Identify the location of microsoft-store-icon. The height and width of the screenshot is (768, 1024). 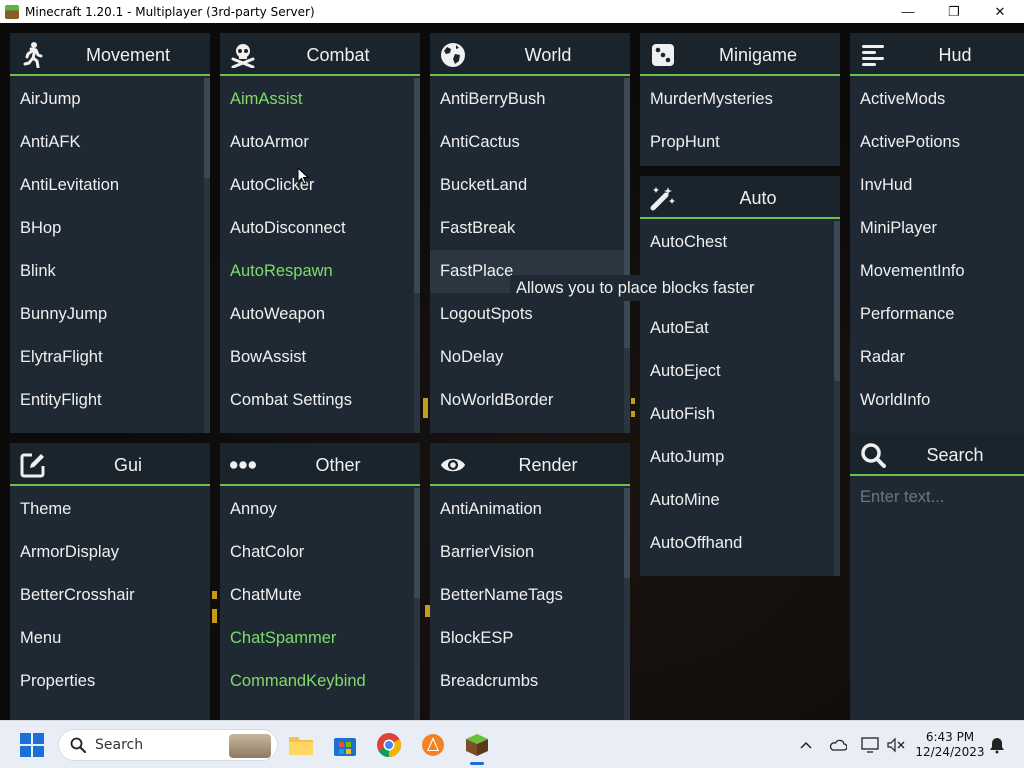
(345, 745).